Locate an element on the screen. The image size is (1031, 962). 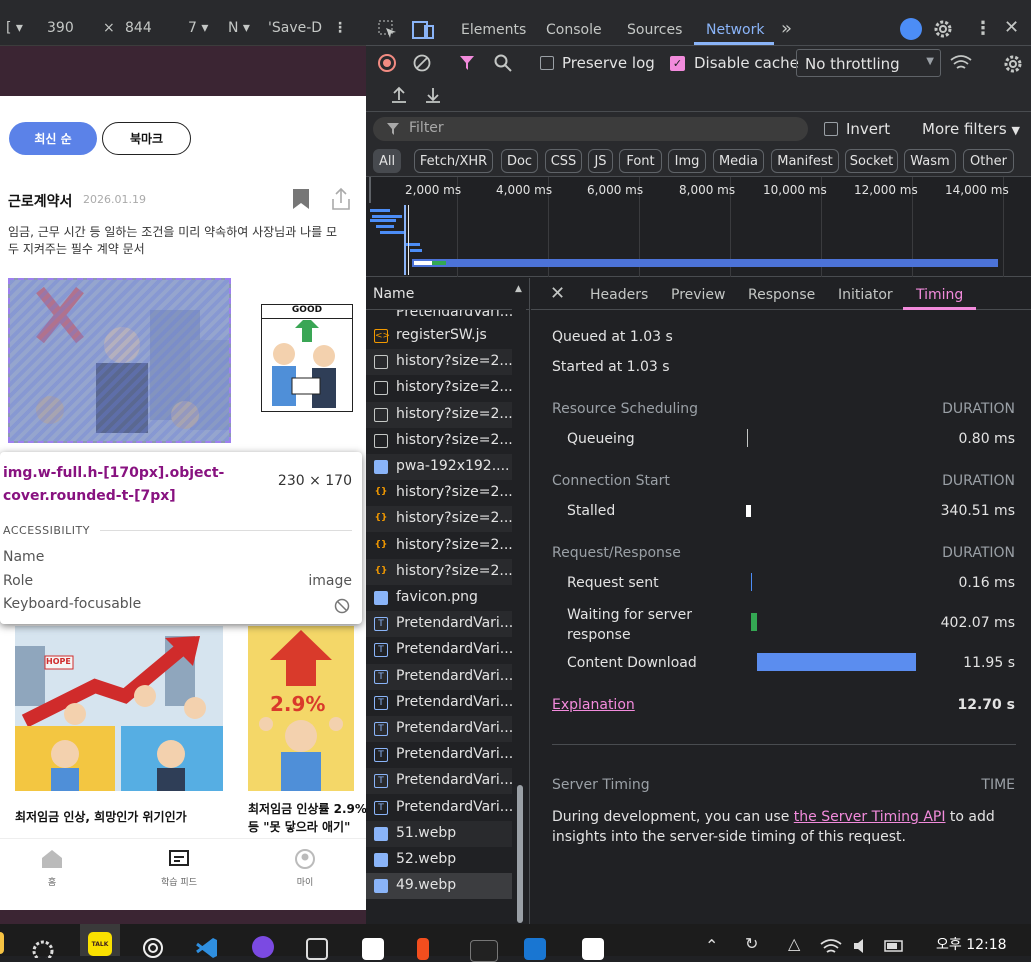
zoom-dropdown: 7 ▾ is located at coordinates (198, 28).